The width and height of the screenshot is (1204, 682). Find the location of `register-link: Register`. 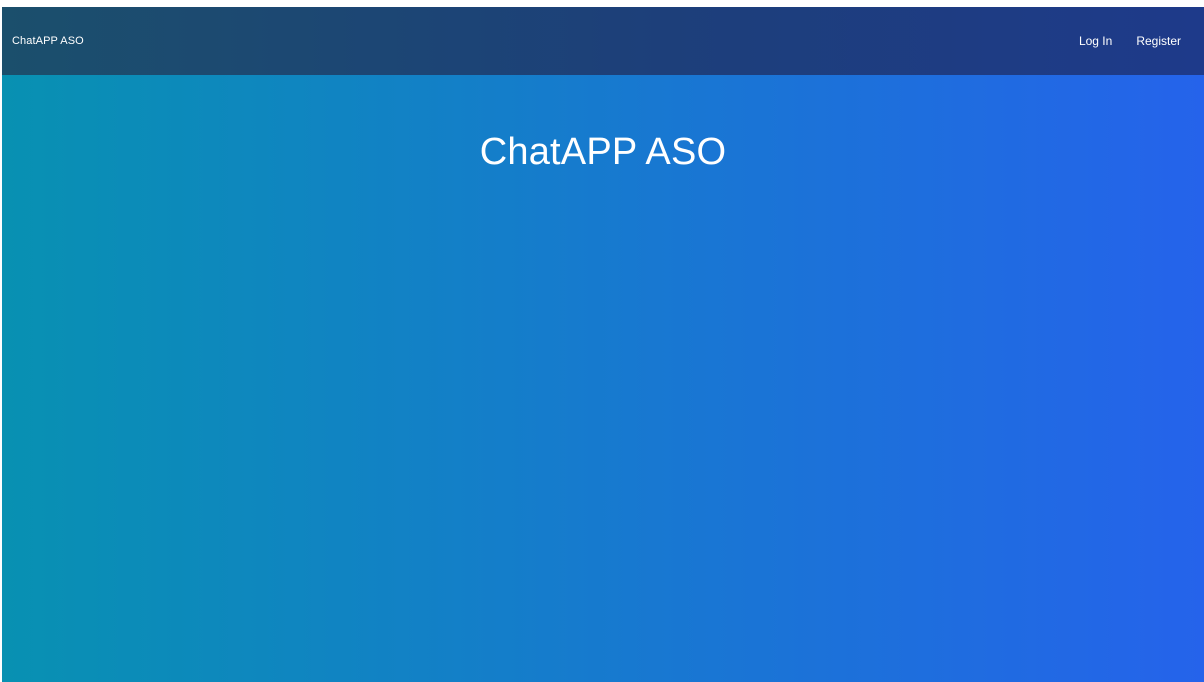

register-link: Register is located at coordinates (1158, 41).